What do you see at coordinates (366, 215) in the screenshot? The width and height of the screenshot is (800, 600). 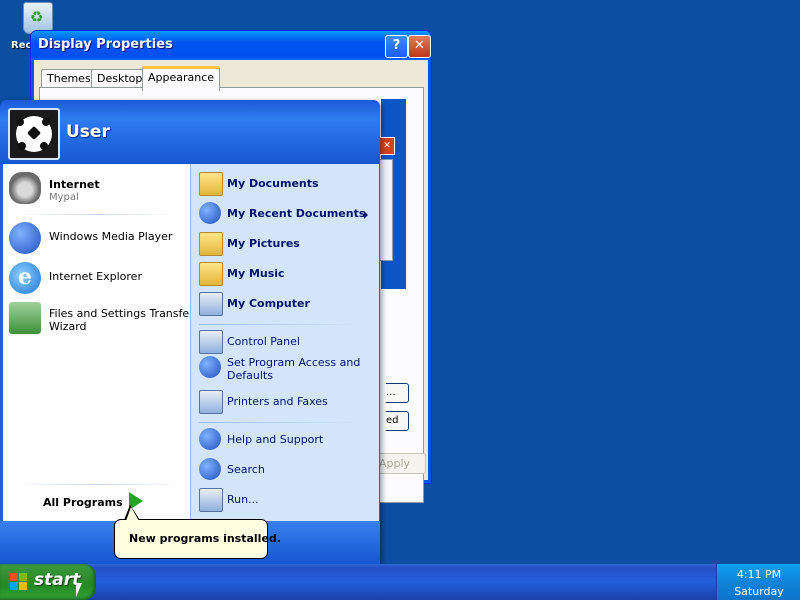 I see `submenu-arrow-icon` at bounding box center [366, 215].